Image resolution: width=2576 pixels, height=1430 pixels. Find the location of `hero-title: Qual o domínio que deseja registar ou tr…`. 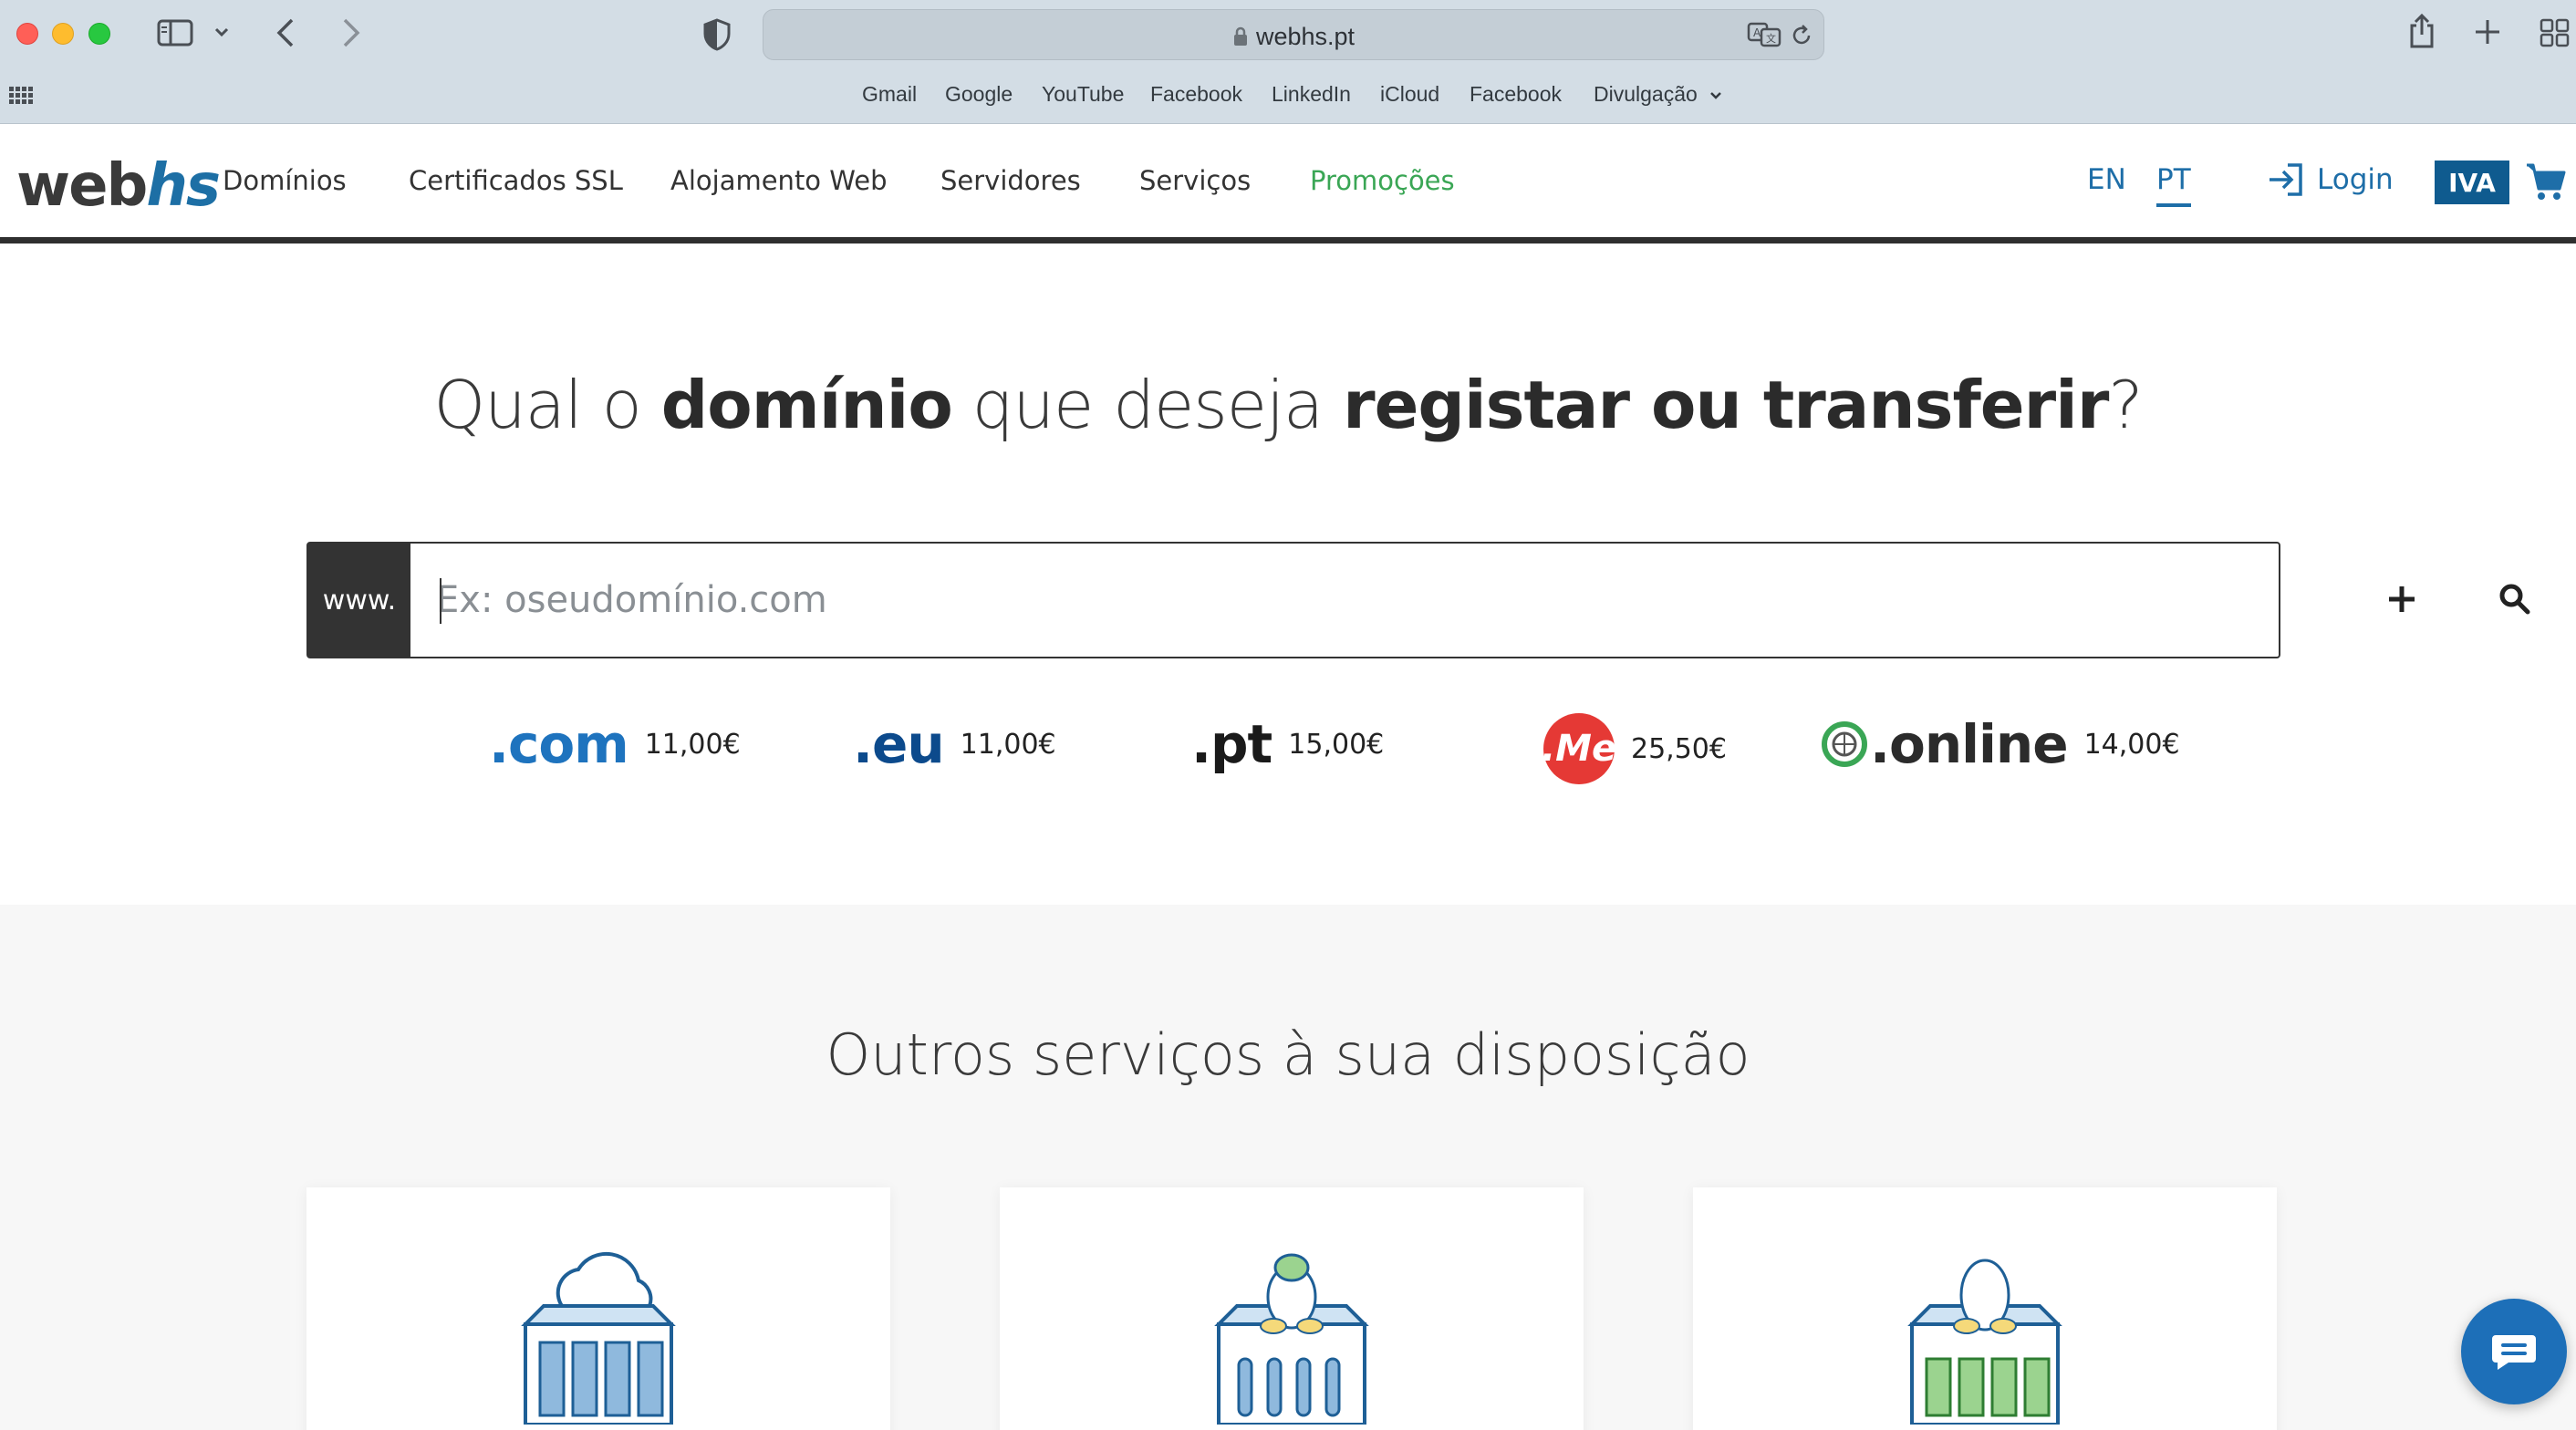

hero-title: Qual o domínio que deseja registar ou tr… is located at coordinates (1288, 405).